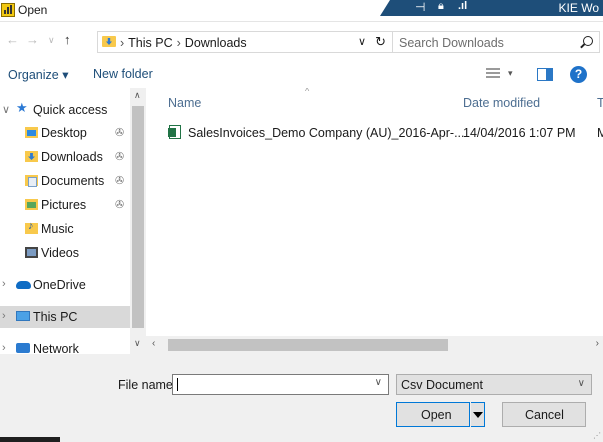 This screenshot has height=442, width=603. I want to click on search-placeholder: Search Downloads, so click(451, 43).